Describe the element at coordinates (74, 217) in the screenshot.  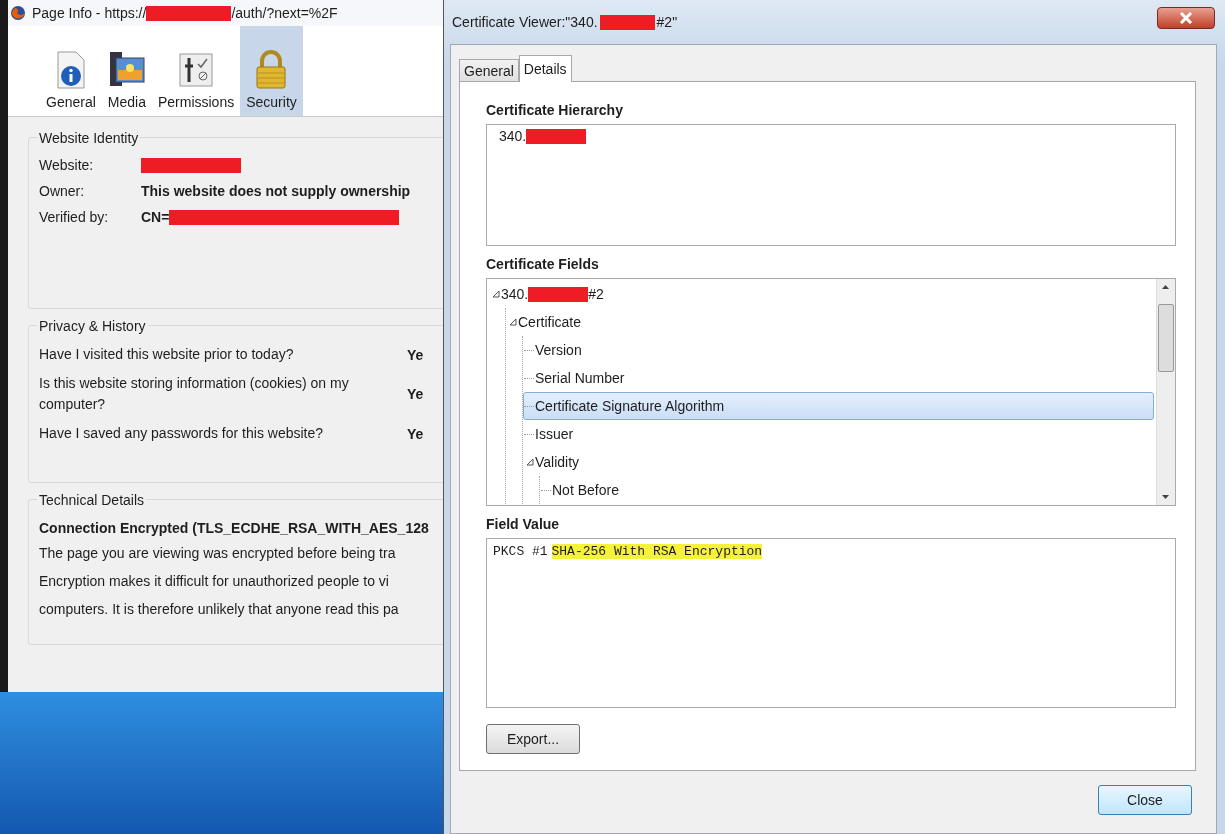
I see `field-label: Verified by:` at that location.